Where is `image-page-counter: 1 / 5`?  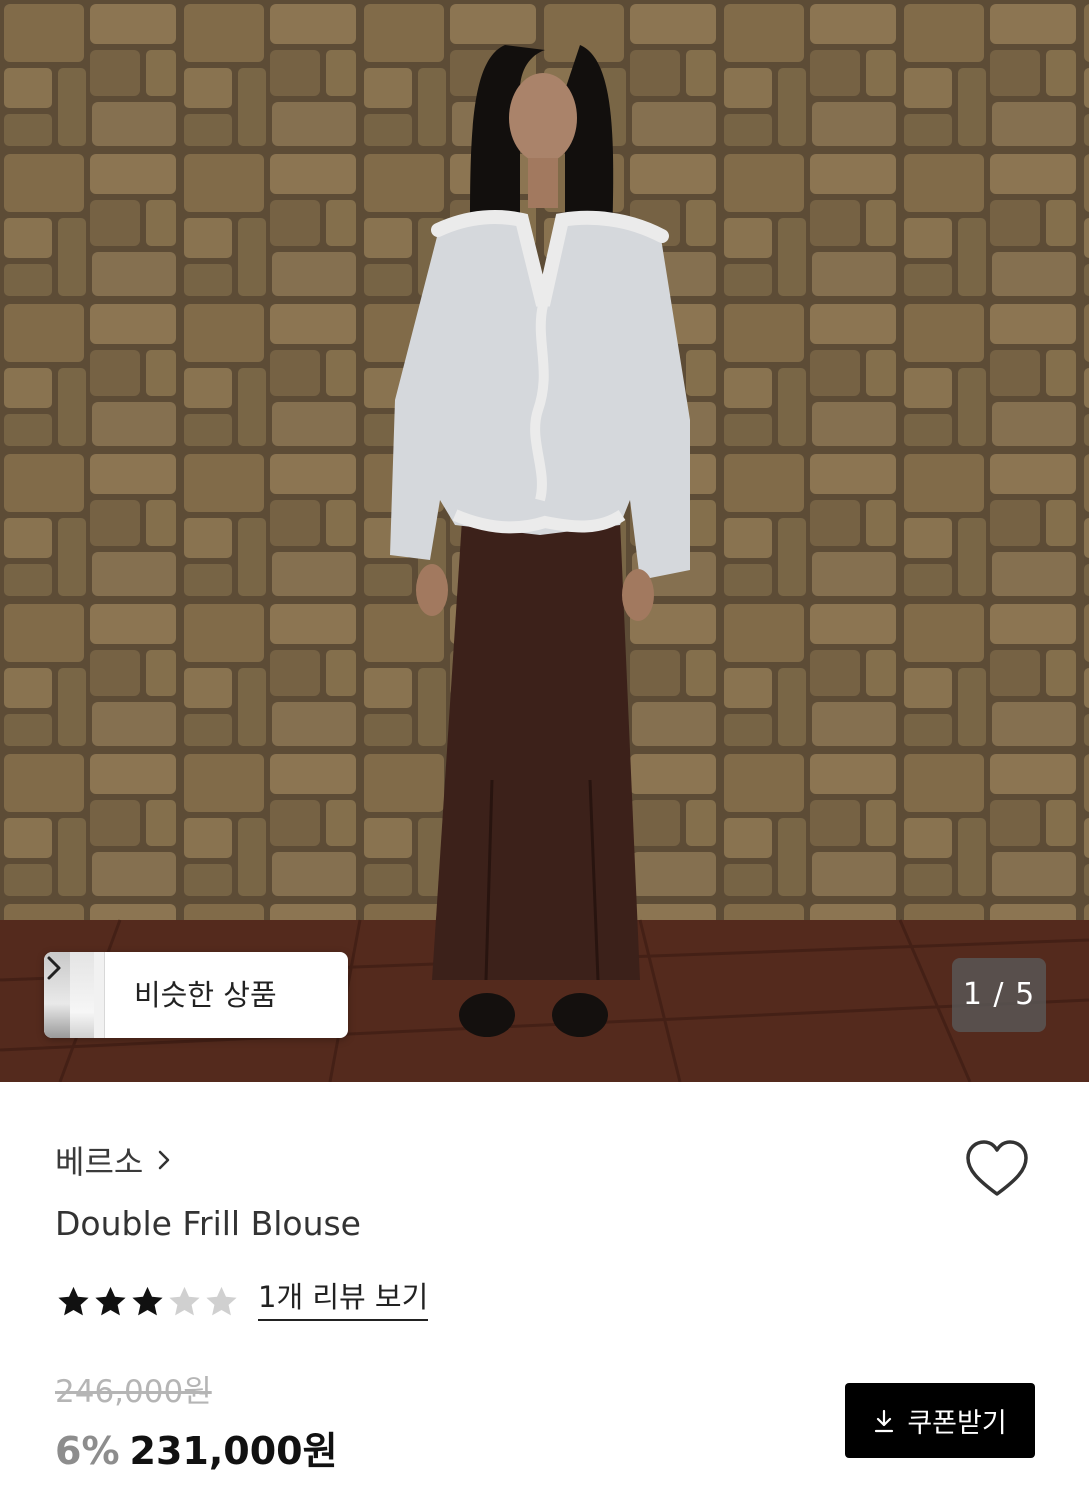 image-page-counter: 1 / 5 is located at coordinates (999, 995).